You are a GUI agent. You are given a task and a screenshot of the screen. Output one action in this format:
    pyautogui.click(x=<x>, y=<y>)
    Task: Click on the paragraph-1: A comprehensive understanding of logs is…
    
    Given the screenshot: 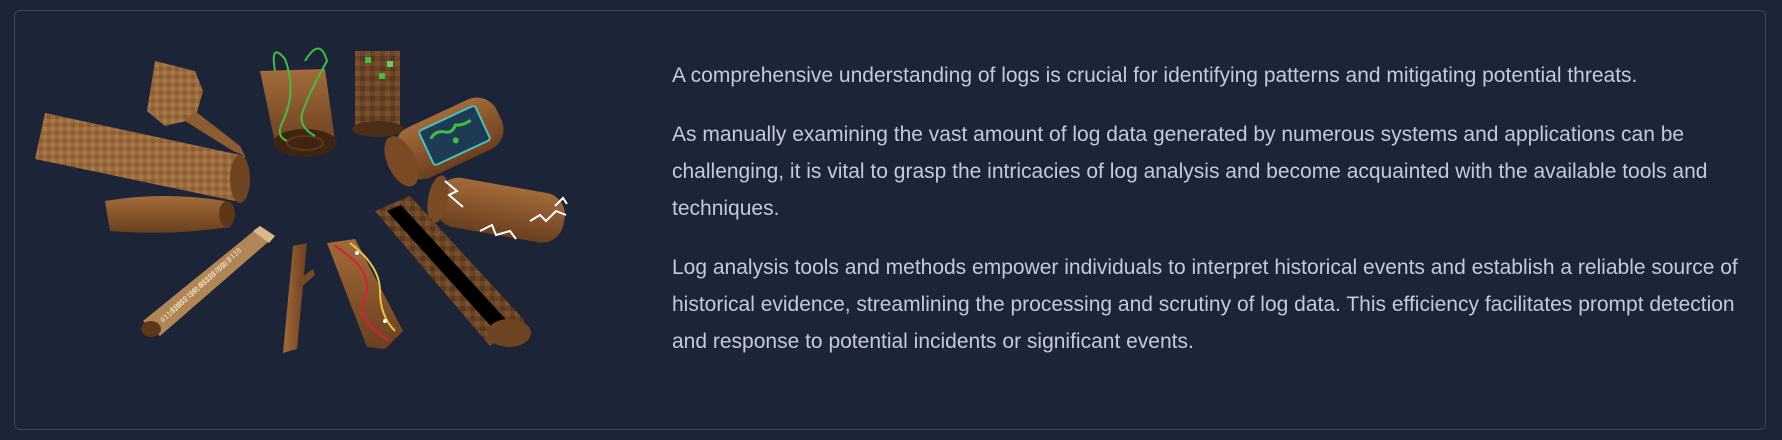 What is the action you would take?
    pyautogui.click(x=1155, y=75)
    